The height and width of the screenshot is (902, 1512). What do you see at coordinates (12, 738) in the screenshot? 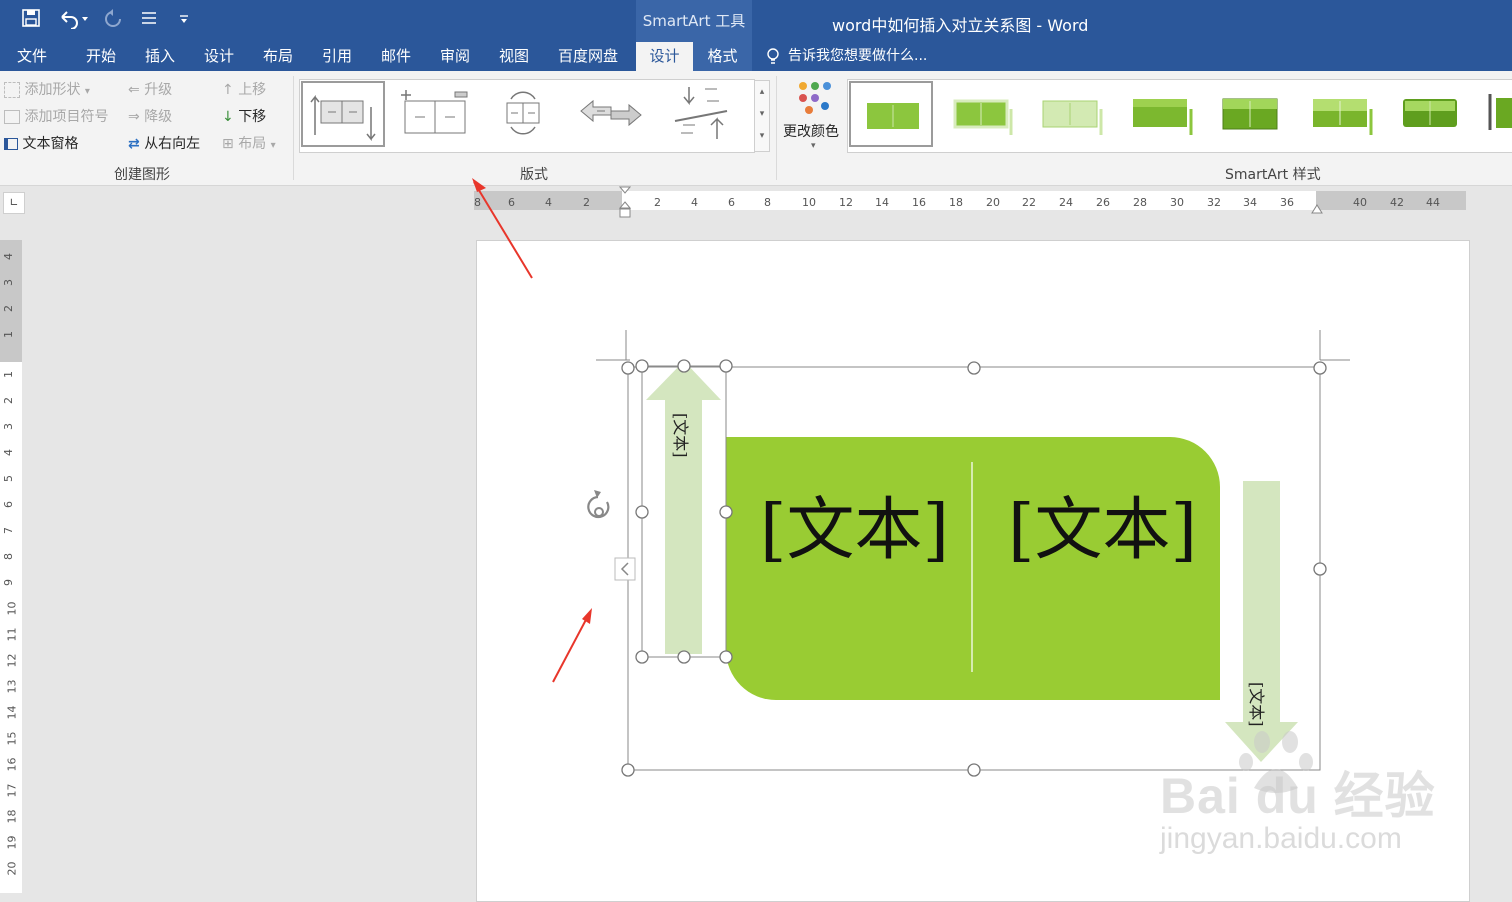
I see `ruler-tick-label: 15` at bounding box center [12, 738].